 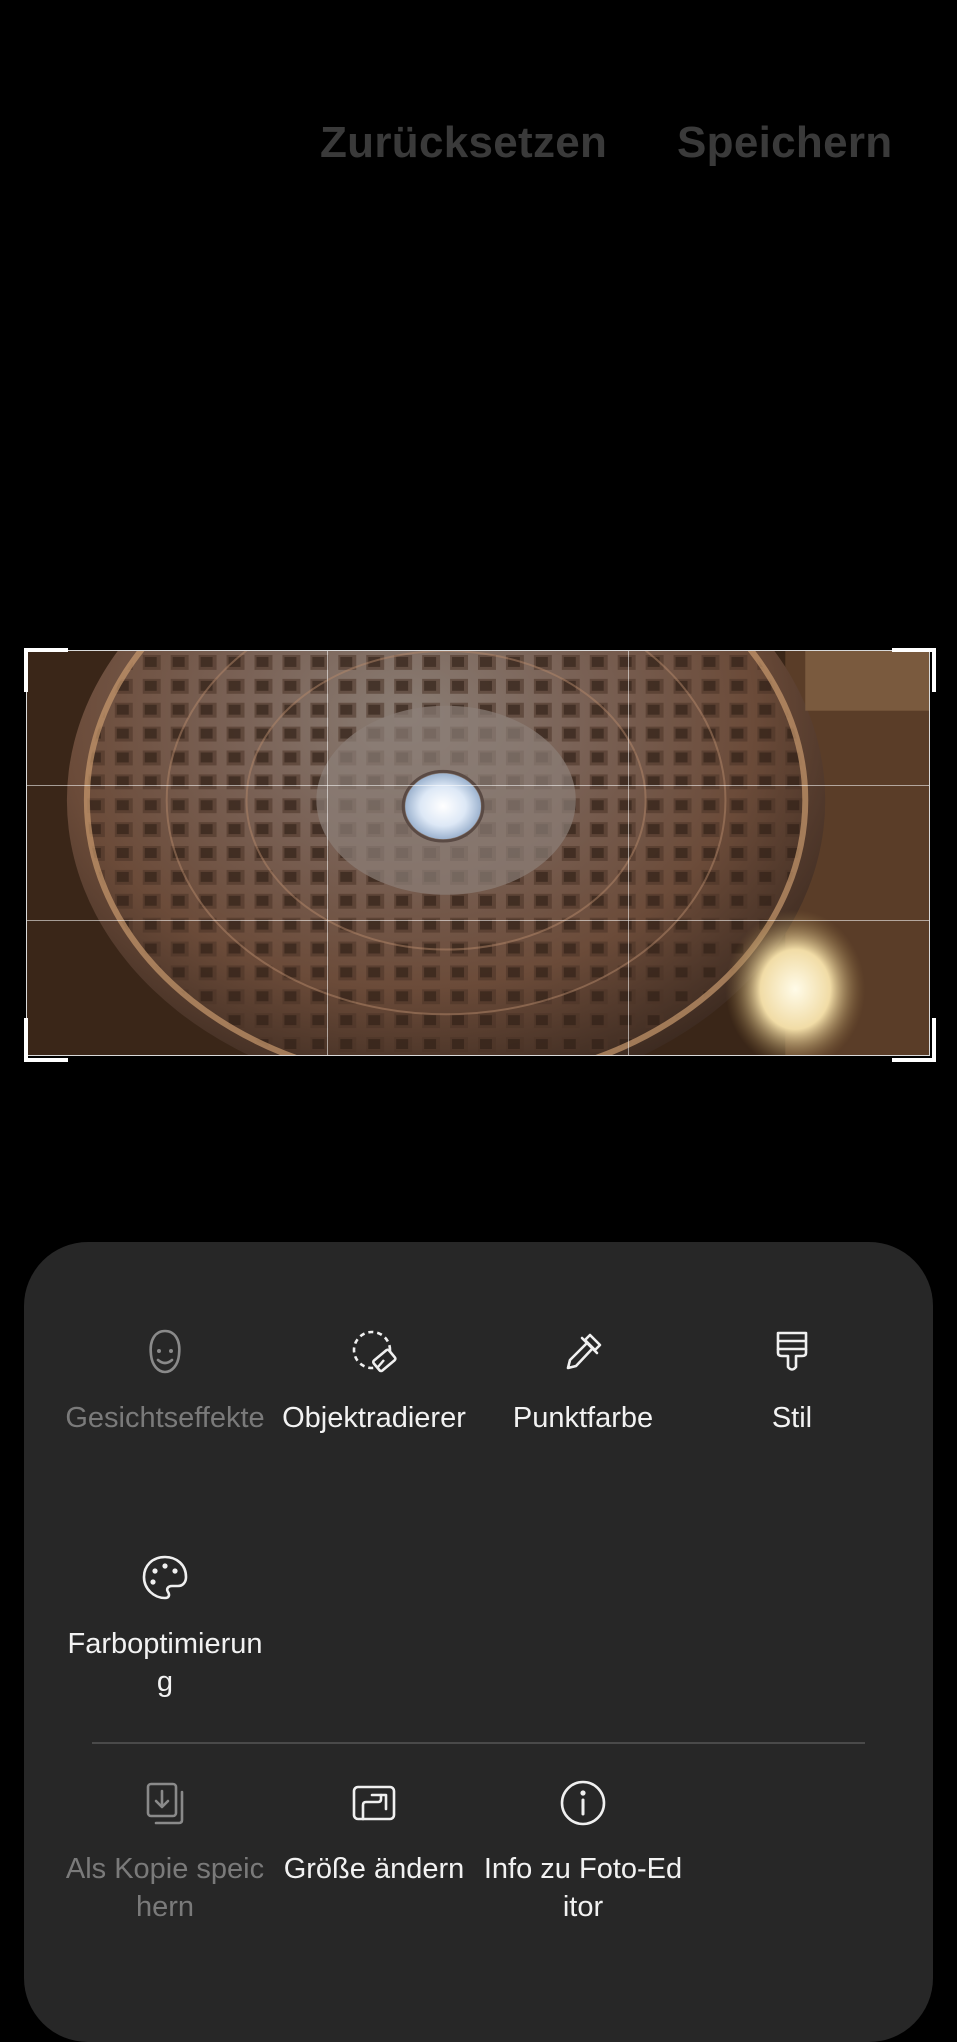 What do you see at coordinates (165, 1888) in the screenshot?
I see `action-save-copy-label: Als Kopie speichern` at bounding box center [165, 1888].